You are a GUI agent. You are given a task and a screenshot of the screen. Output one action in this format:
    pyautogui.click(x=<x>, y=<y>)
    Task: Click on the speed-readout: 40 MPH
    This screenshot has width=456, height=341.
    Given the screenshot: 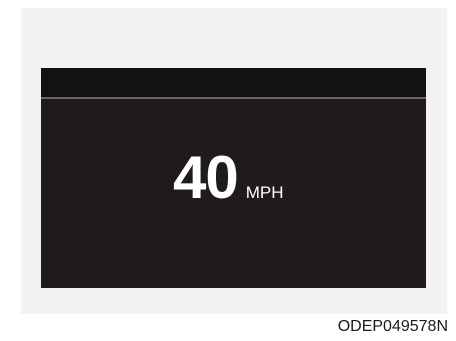 What is the action you would take?
    pyautogui.click(x=228, y=178)
    